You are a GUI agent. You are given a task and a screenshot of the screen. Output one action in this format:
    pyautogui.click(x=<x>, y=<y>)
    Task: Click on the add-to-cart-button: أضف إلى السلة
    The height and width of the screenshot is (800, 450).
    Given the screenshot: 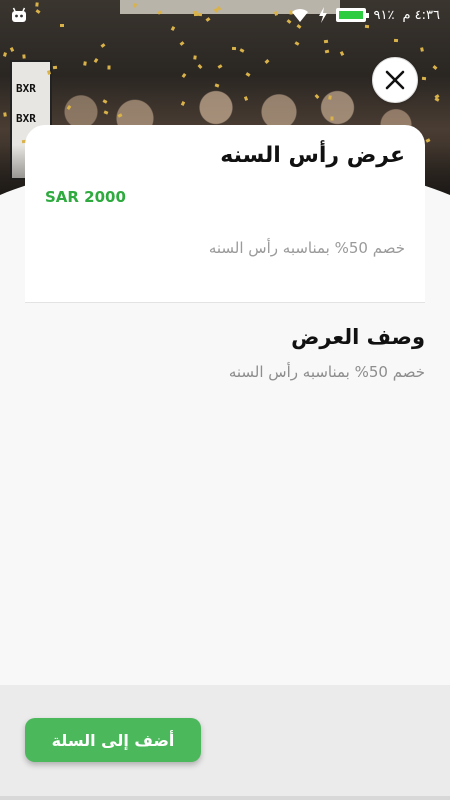 What is the action you would take?
    pyautogui.click(x=113, y=740)
    